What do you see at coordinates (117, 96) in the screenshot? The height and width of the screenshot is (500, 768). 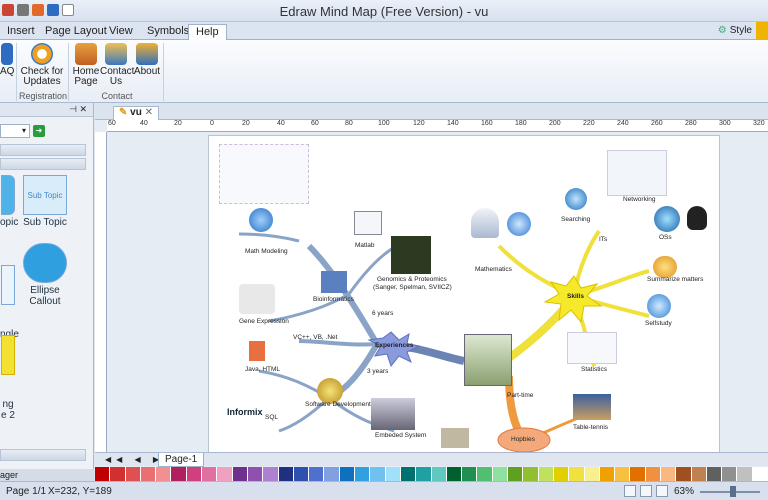 I see `contact-group-label: Contact` at bounding box center [117, 96].